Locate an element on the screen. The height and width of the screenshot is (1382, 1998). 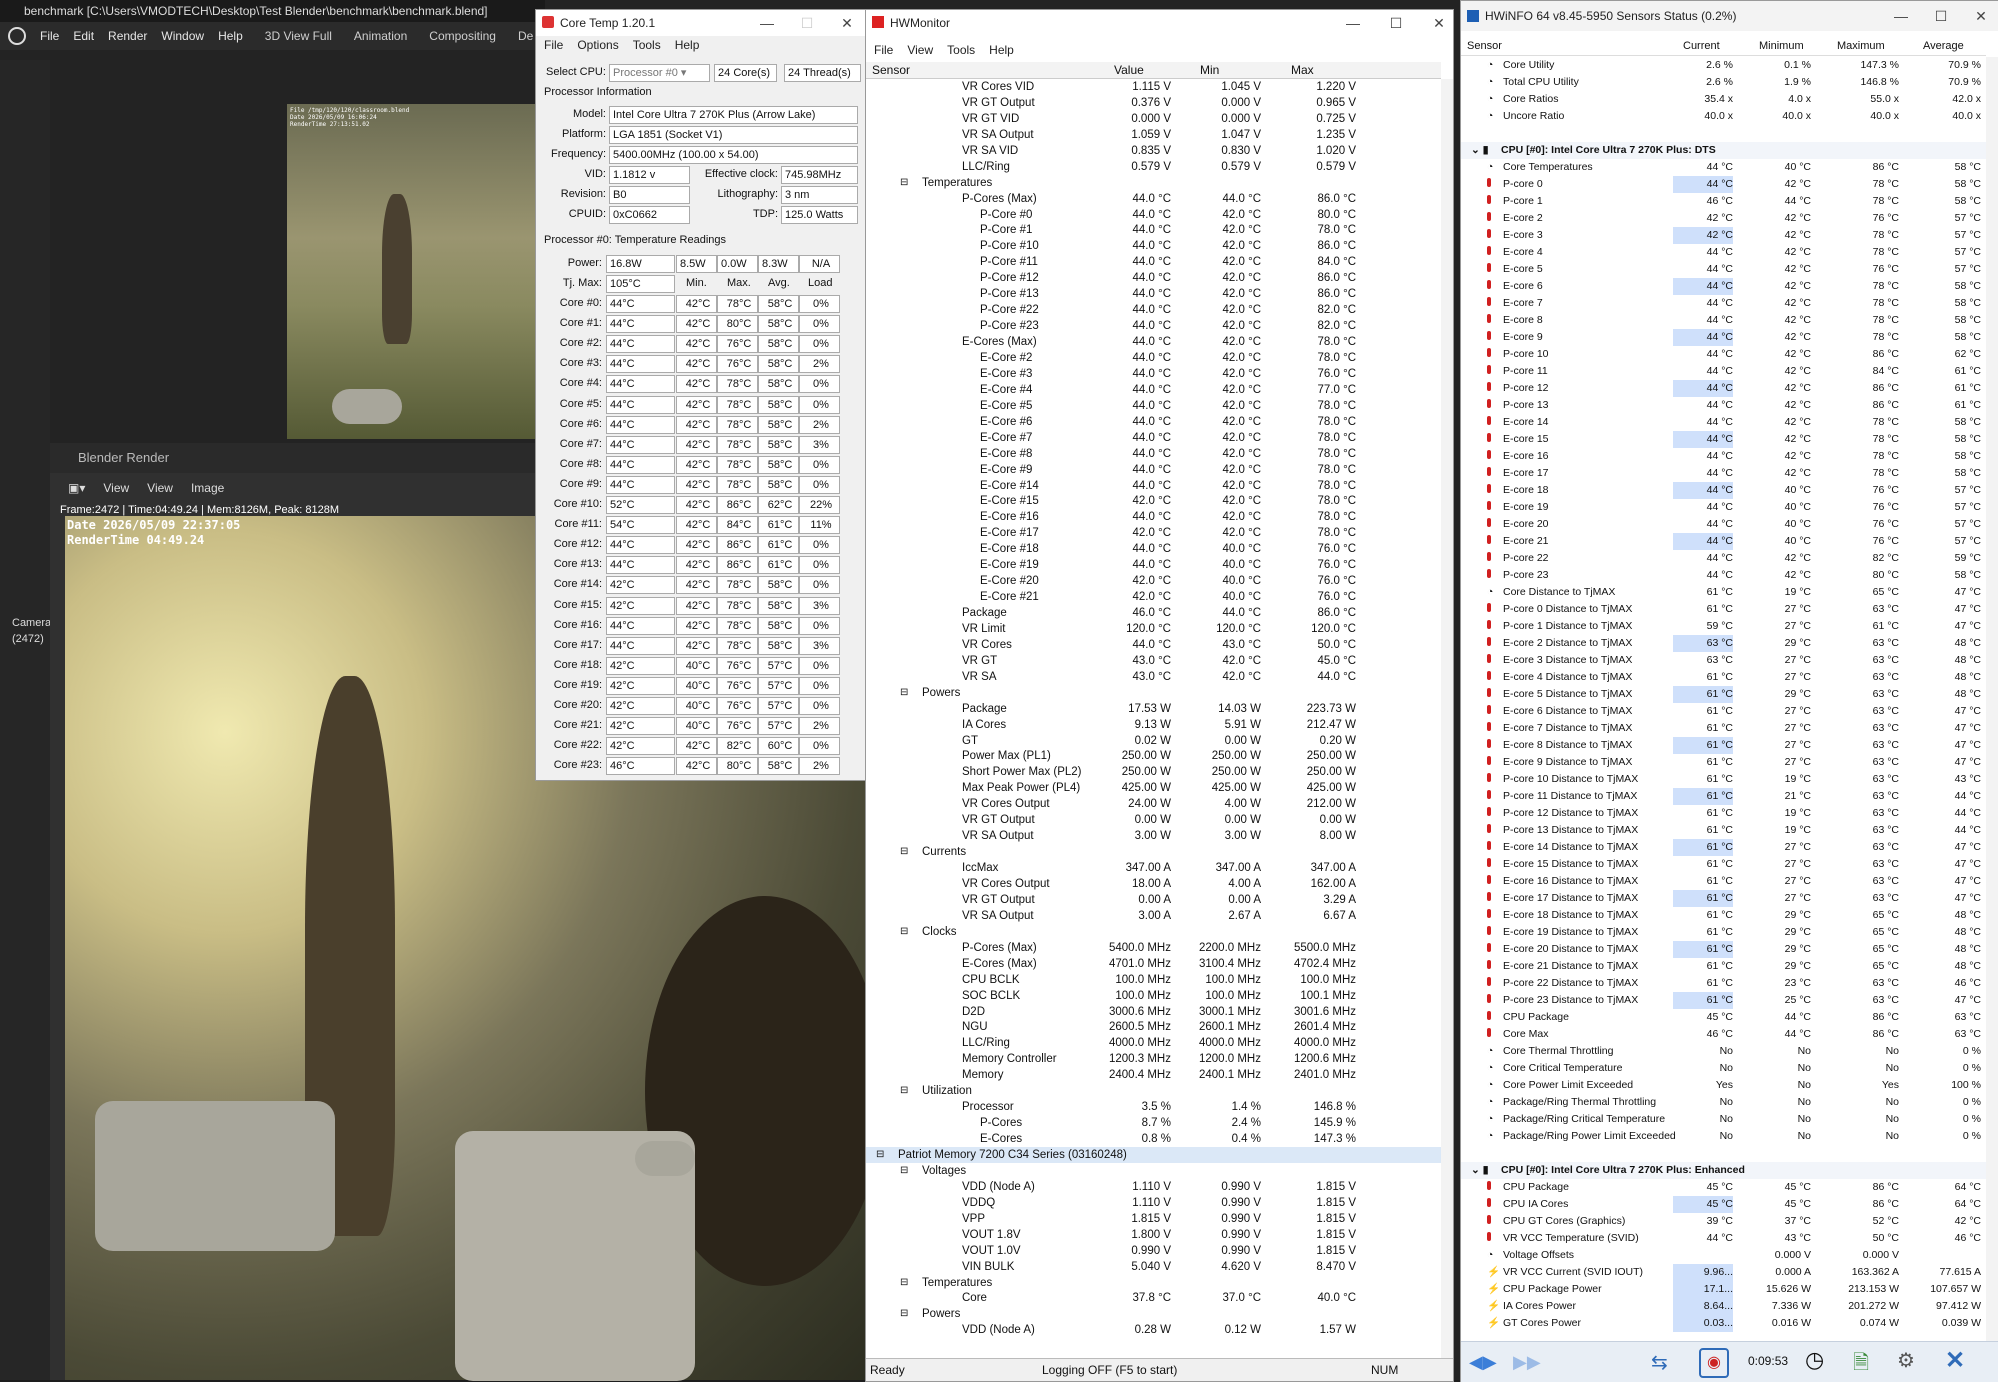
hw-sensor-row: E-Core #4 44.0 °C 42.0 °C 77.0 °C is located at coordinates (1153, 390).